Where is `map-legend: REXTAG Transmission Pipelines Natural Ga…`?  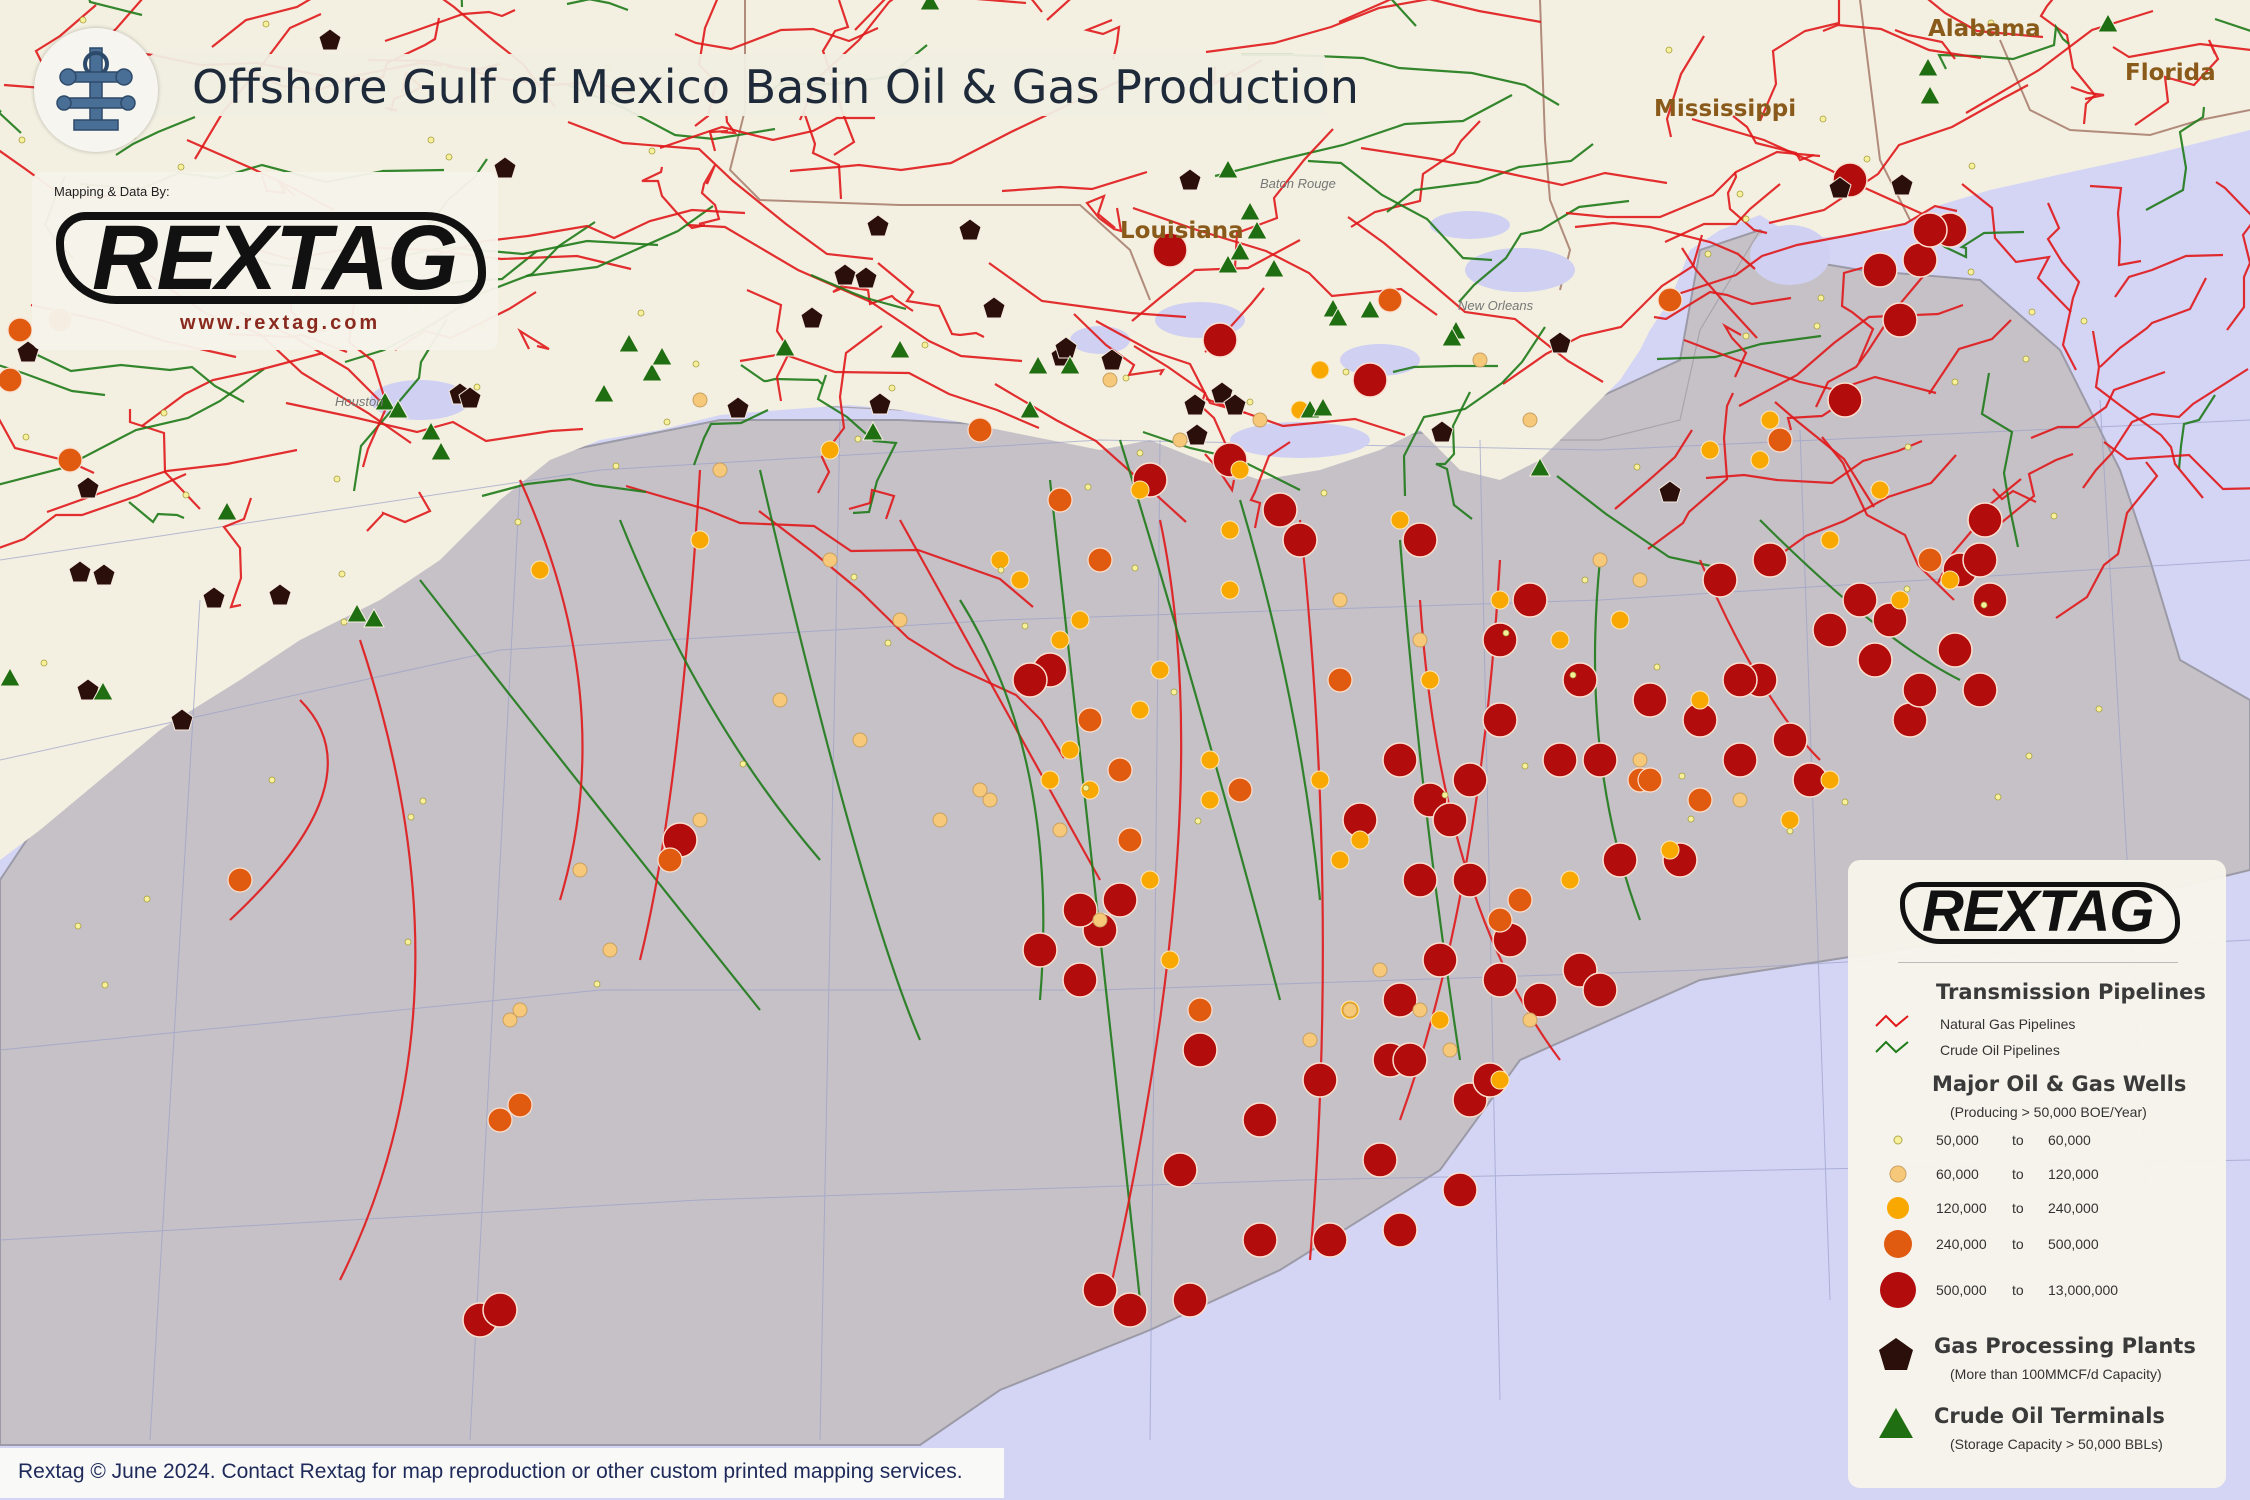
map-legend: REXTAG Transmission Pipelines Natural Ga… is located at coordinates (2037, 1174).